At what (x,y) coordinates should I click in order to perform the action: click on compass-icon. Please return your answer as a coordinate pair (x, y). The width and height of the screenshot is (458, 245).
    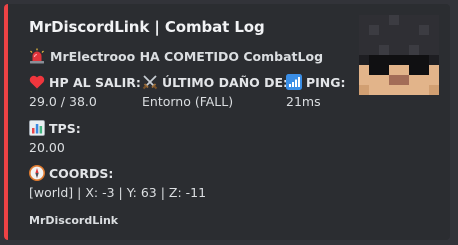
    Looking at the image, I should click on (37, 173).